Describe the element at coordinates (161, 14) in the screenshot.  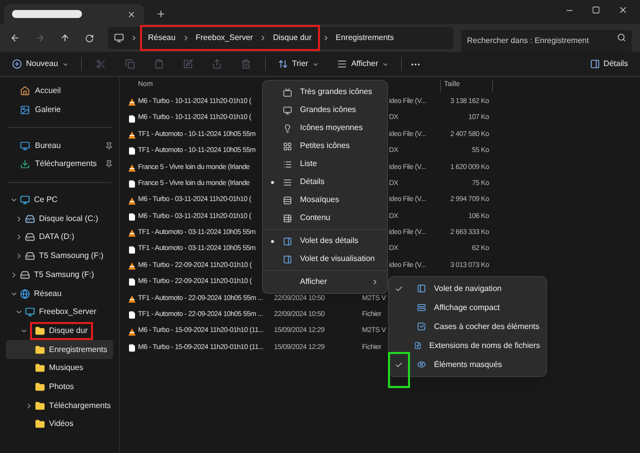
I see `new-tab-icon` at that location.